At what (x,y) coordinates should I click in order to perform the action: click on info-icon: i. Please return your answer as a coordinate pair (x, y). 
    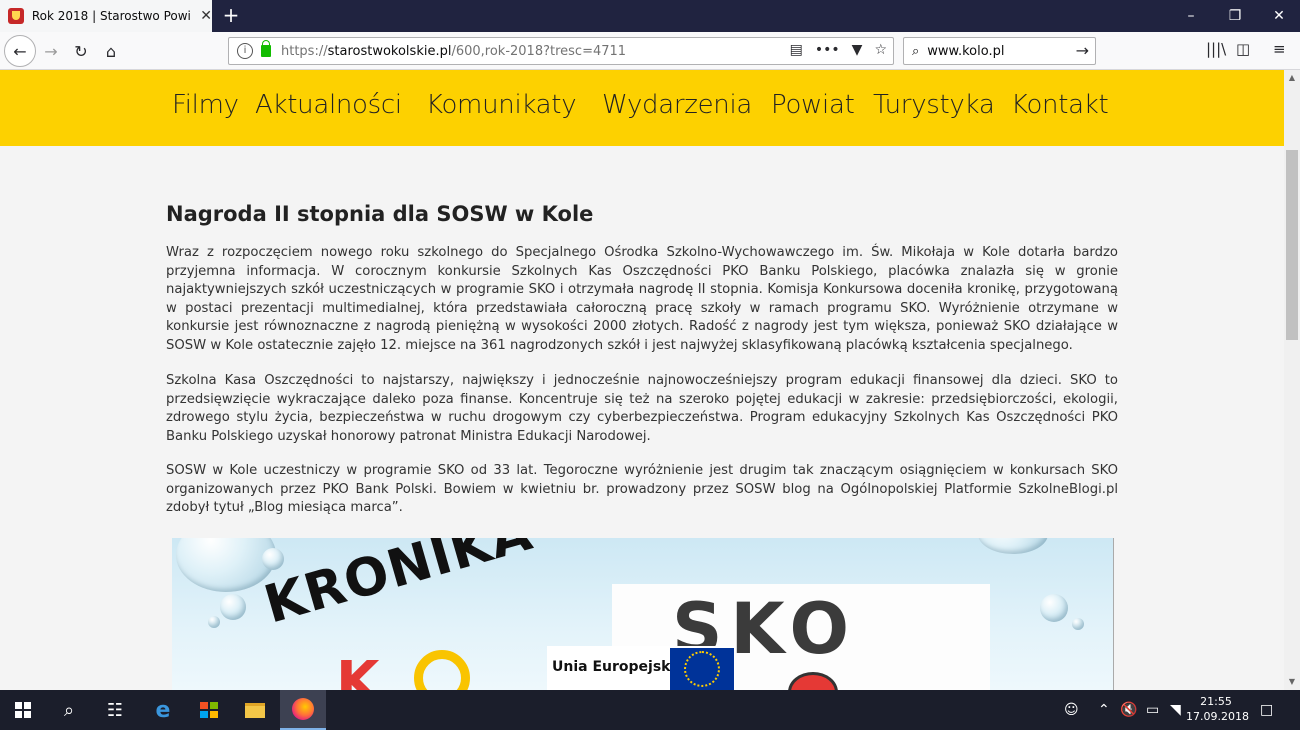
    Looking at the image, I should click on (245, 51).